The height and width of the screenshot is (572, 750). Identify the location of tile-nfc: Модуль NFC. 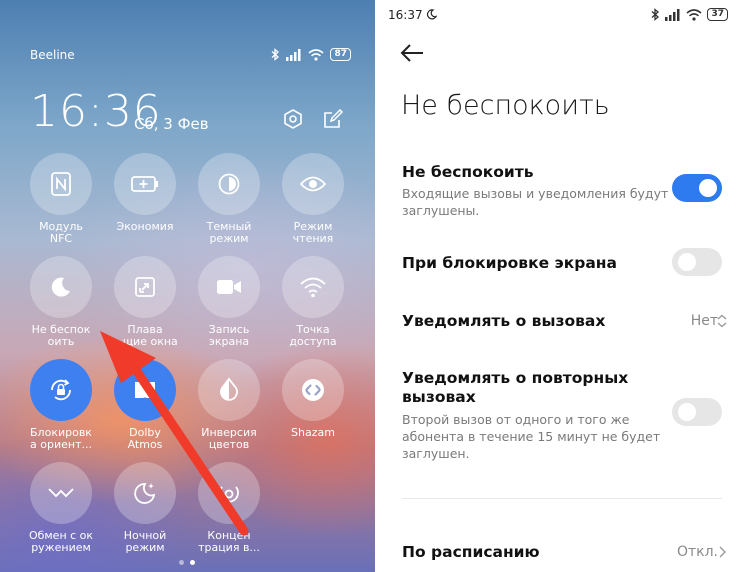
(61, 199).